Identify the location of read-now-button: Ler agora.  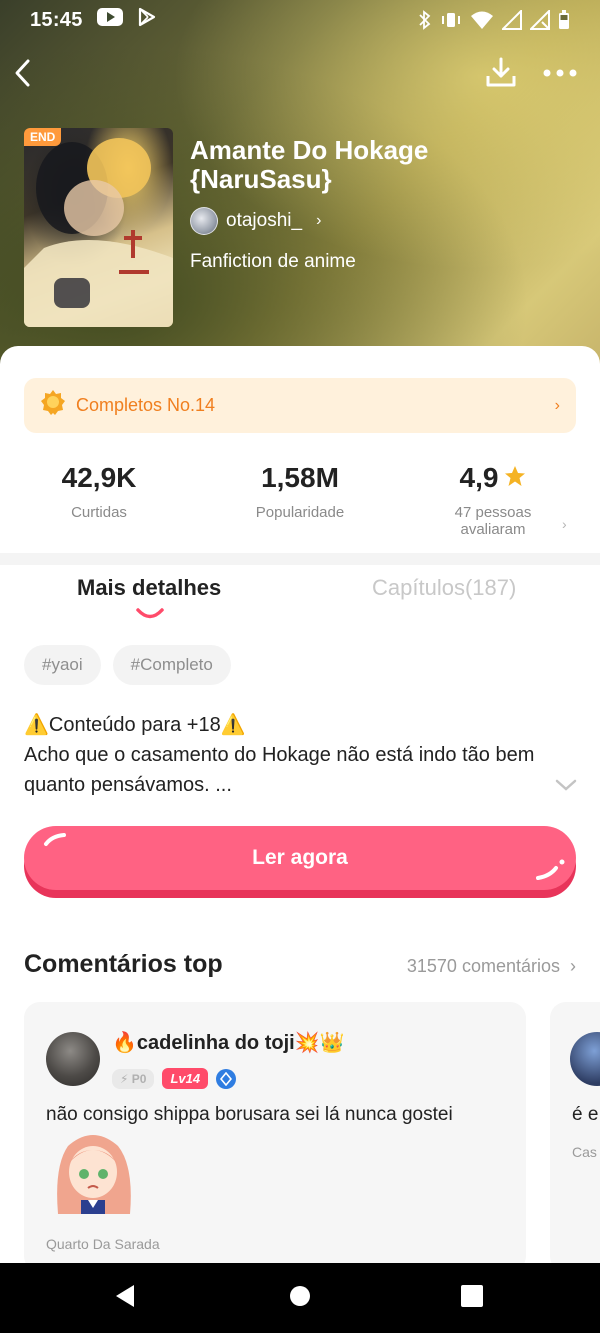
(300, 862).